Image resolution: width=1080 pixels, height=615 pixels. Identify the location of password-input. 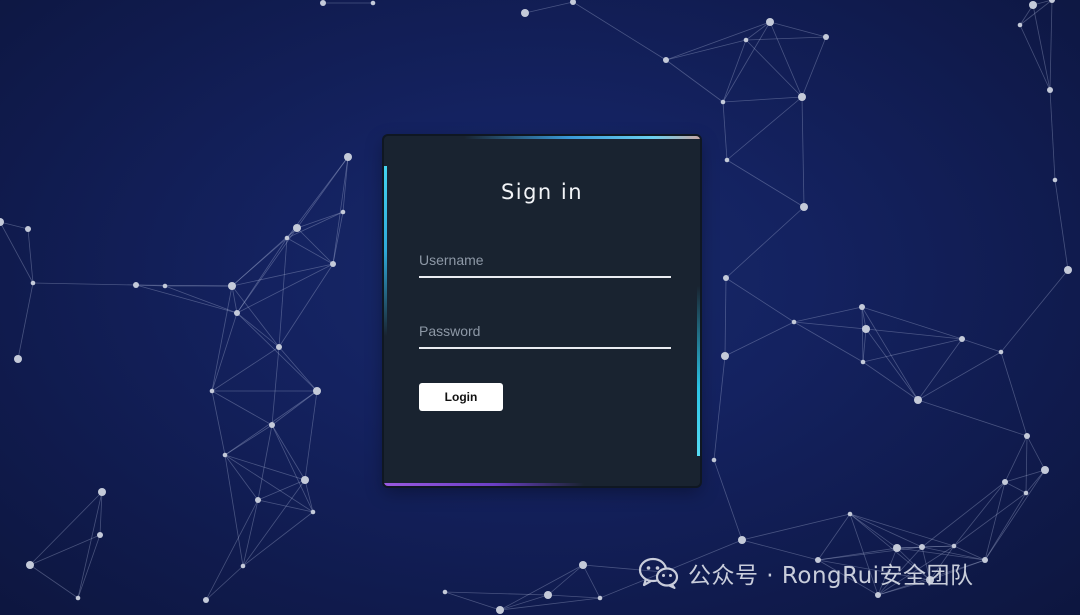
(545, 331).